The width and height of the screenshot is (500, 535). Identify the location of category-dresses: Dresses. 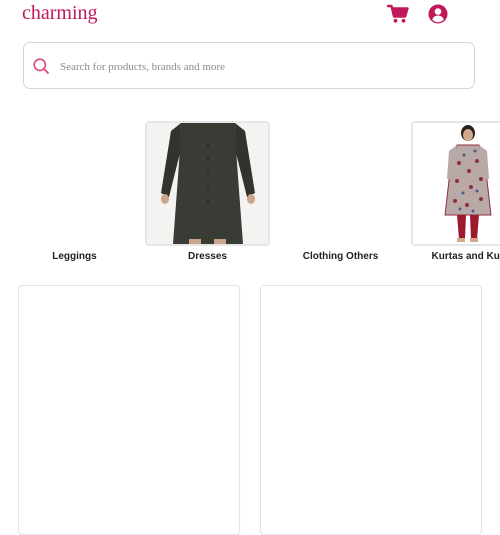
(207, 196).